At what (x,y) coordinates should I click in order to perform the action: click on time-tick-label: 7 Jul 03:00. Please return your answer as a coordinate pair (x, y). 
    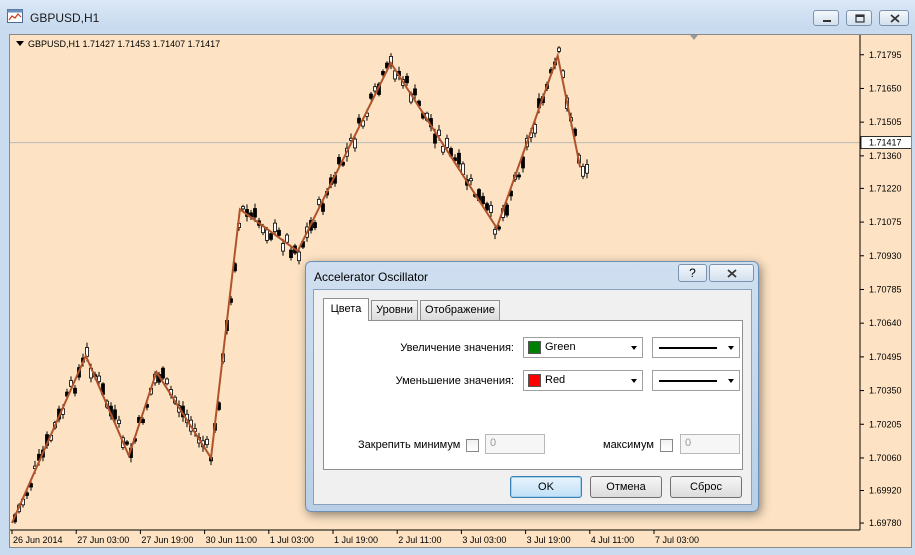
    Looking at the image, I should click on (677, 540).